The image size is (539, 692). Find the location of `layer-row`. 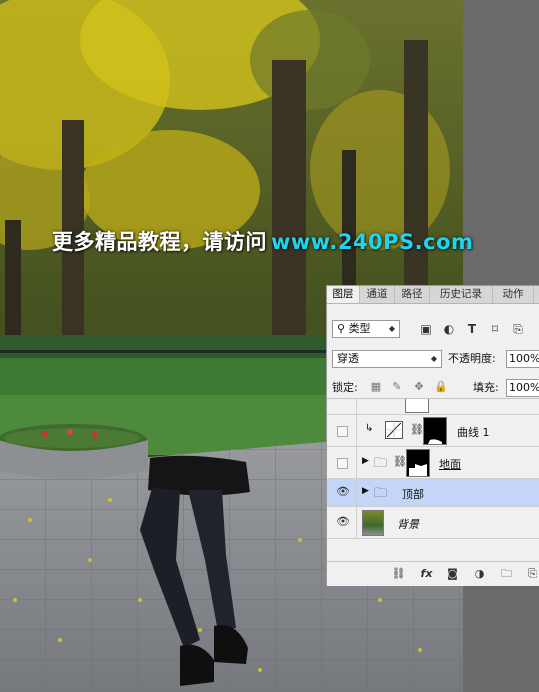

layer-row is located at coordinates (433, 407).